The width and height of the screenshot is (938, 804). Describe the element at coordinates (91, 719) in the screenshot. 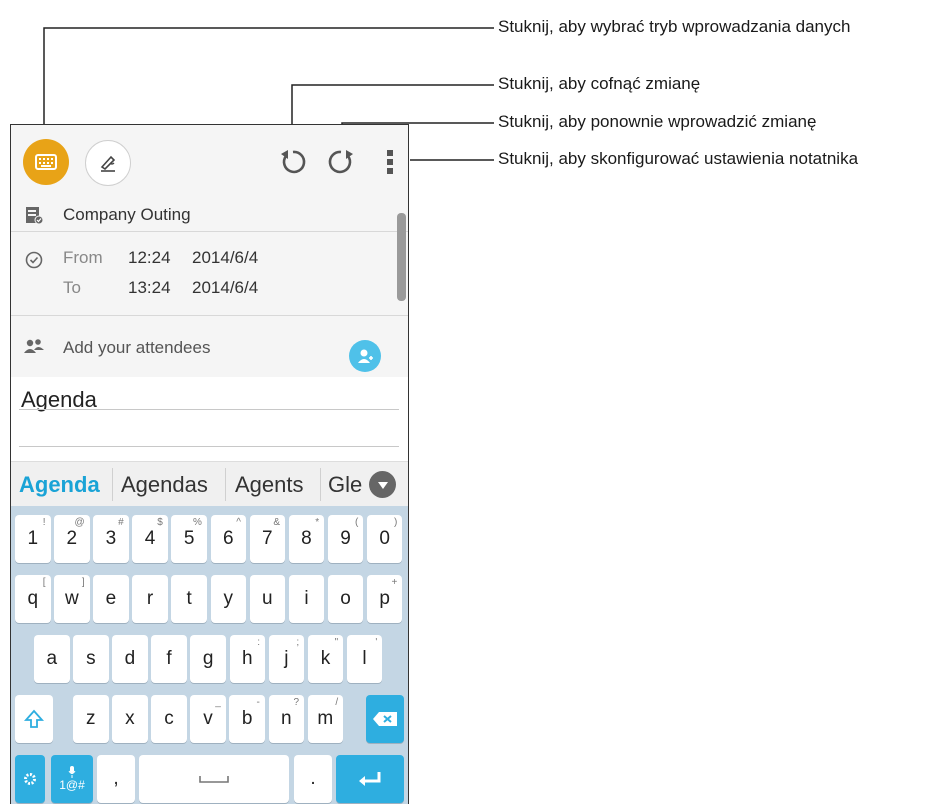

I see `key-z: z` at that location.